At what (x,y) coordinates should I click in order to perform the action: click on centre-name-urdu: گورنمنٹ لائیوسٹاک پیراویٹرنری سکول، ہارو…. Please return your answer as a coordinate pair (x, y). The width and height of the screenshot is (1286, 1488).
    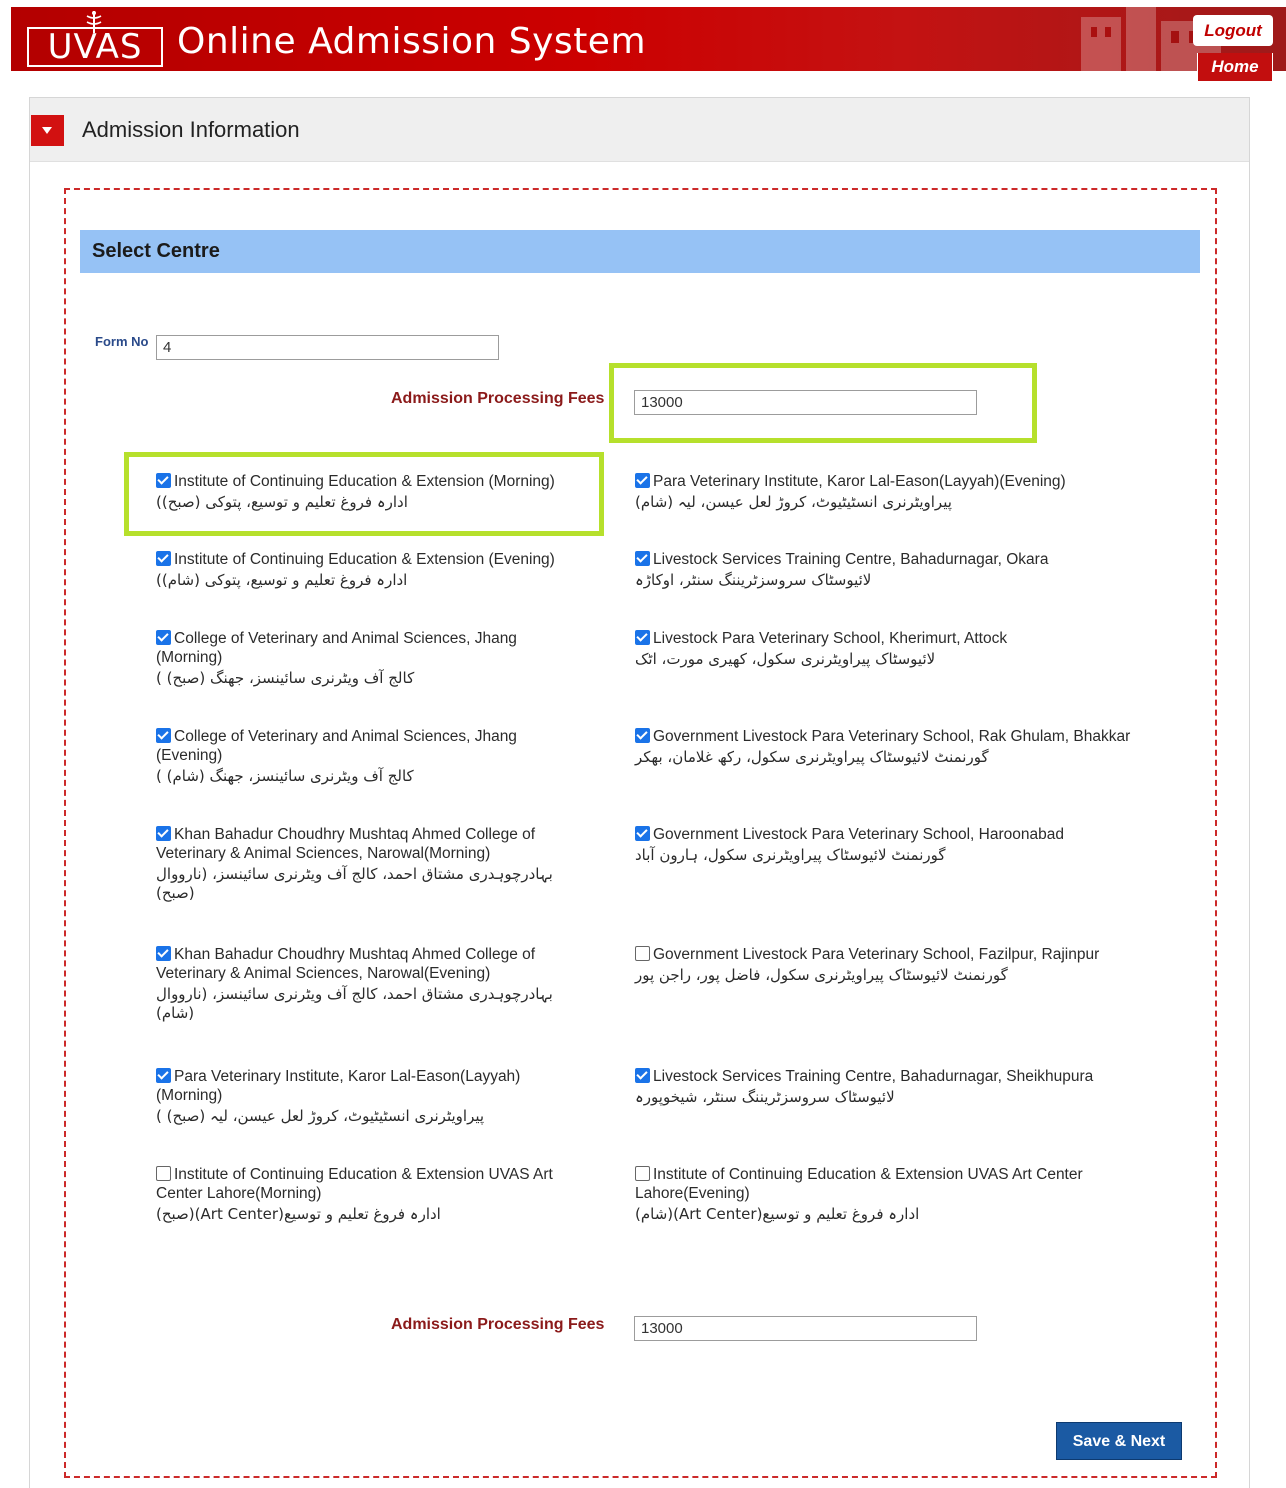
    Looking at the image, I should click on (790, 855).